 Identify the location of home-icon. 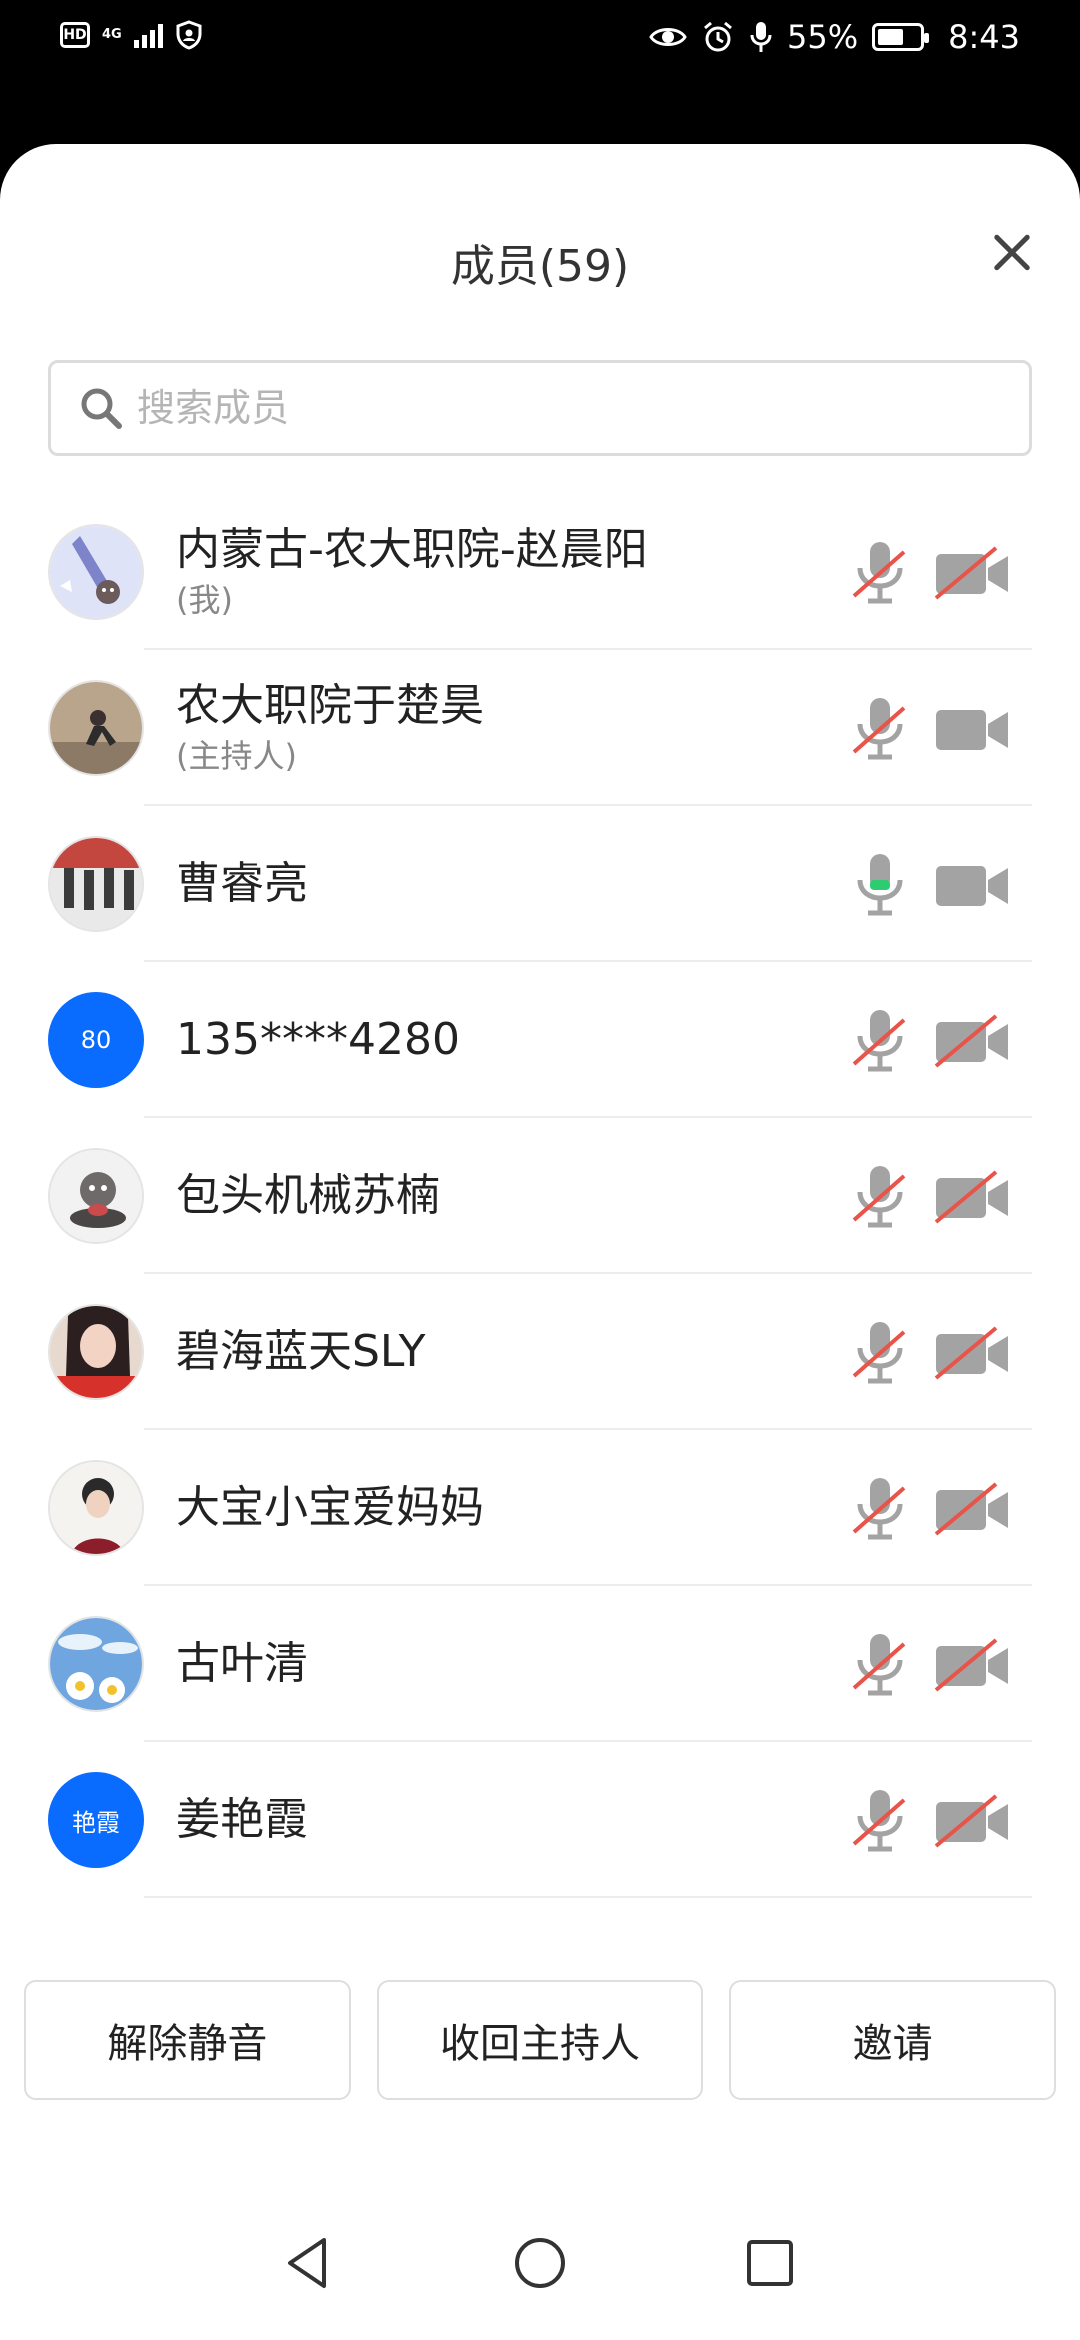
(540, 2263).